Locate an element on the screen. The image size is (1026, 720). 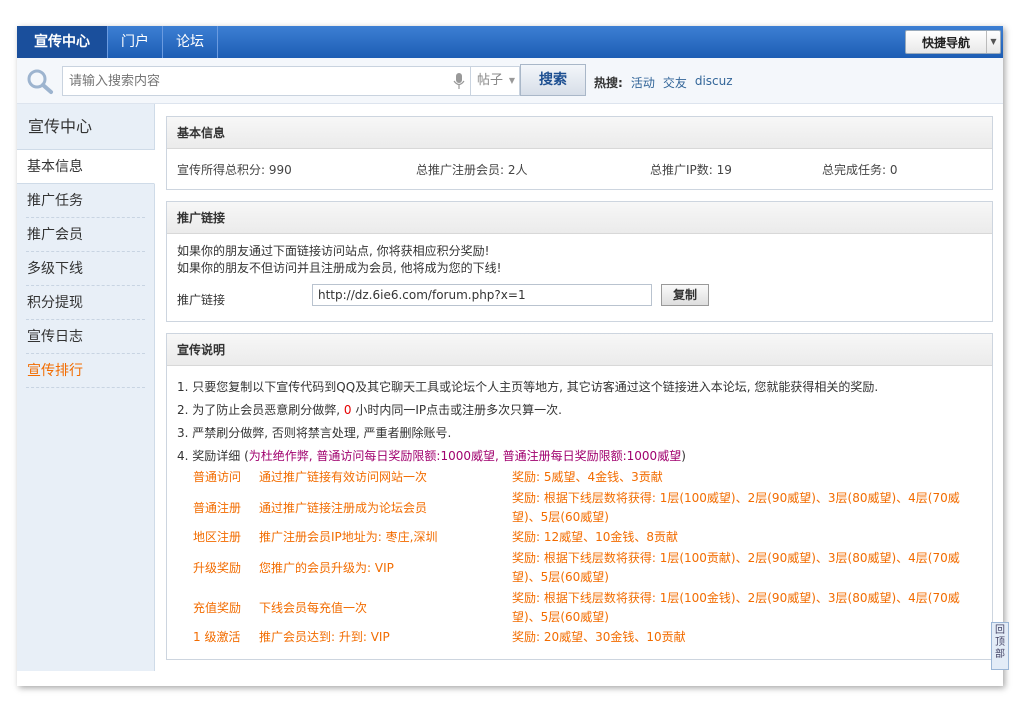
reward-condition: 下线会员每充值一次 is located at coordinates (313, 607).